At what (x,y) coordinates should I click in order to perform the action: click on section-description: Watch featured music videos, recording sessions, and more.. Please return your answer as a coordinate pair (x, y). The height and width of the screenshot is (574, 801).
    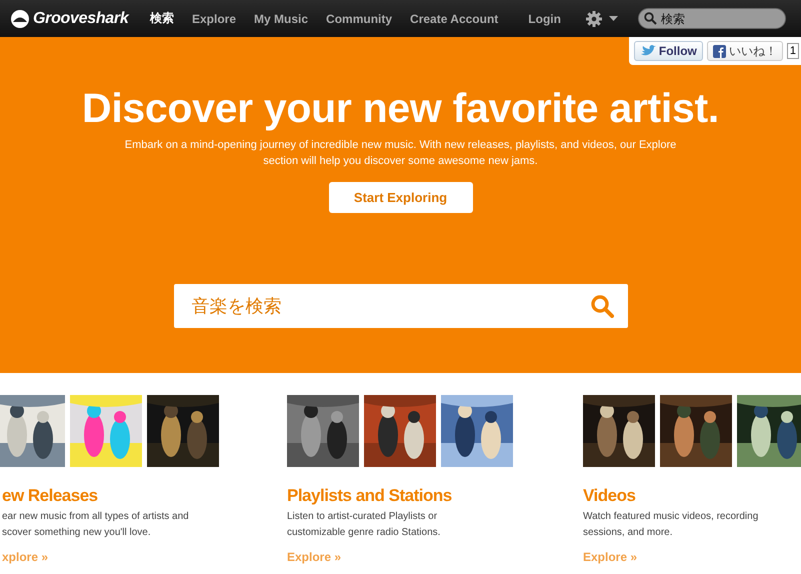
    Looking at the image, I should click on (670, 525).